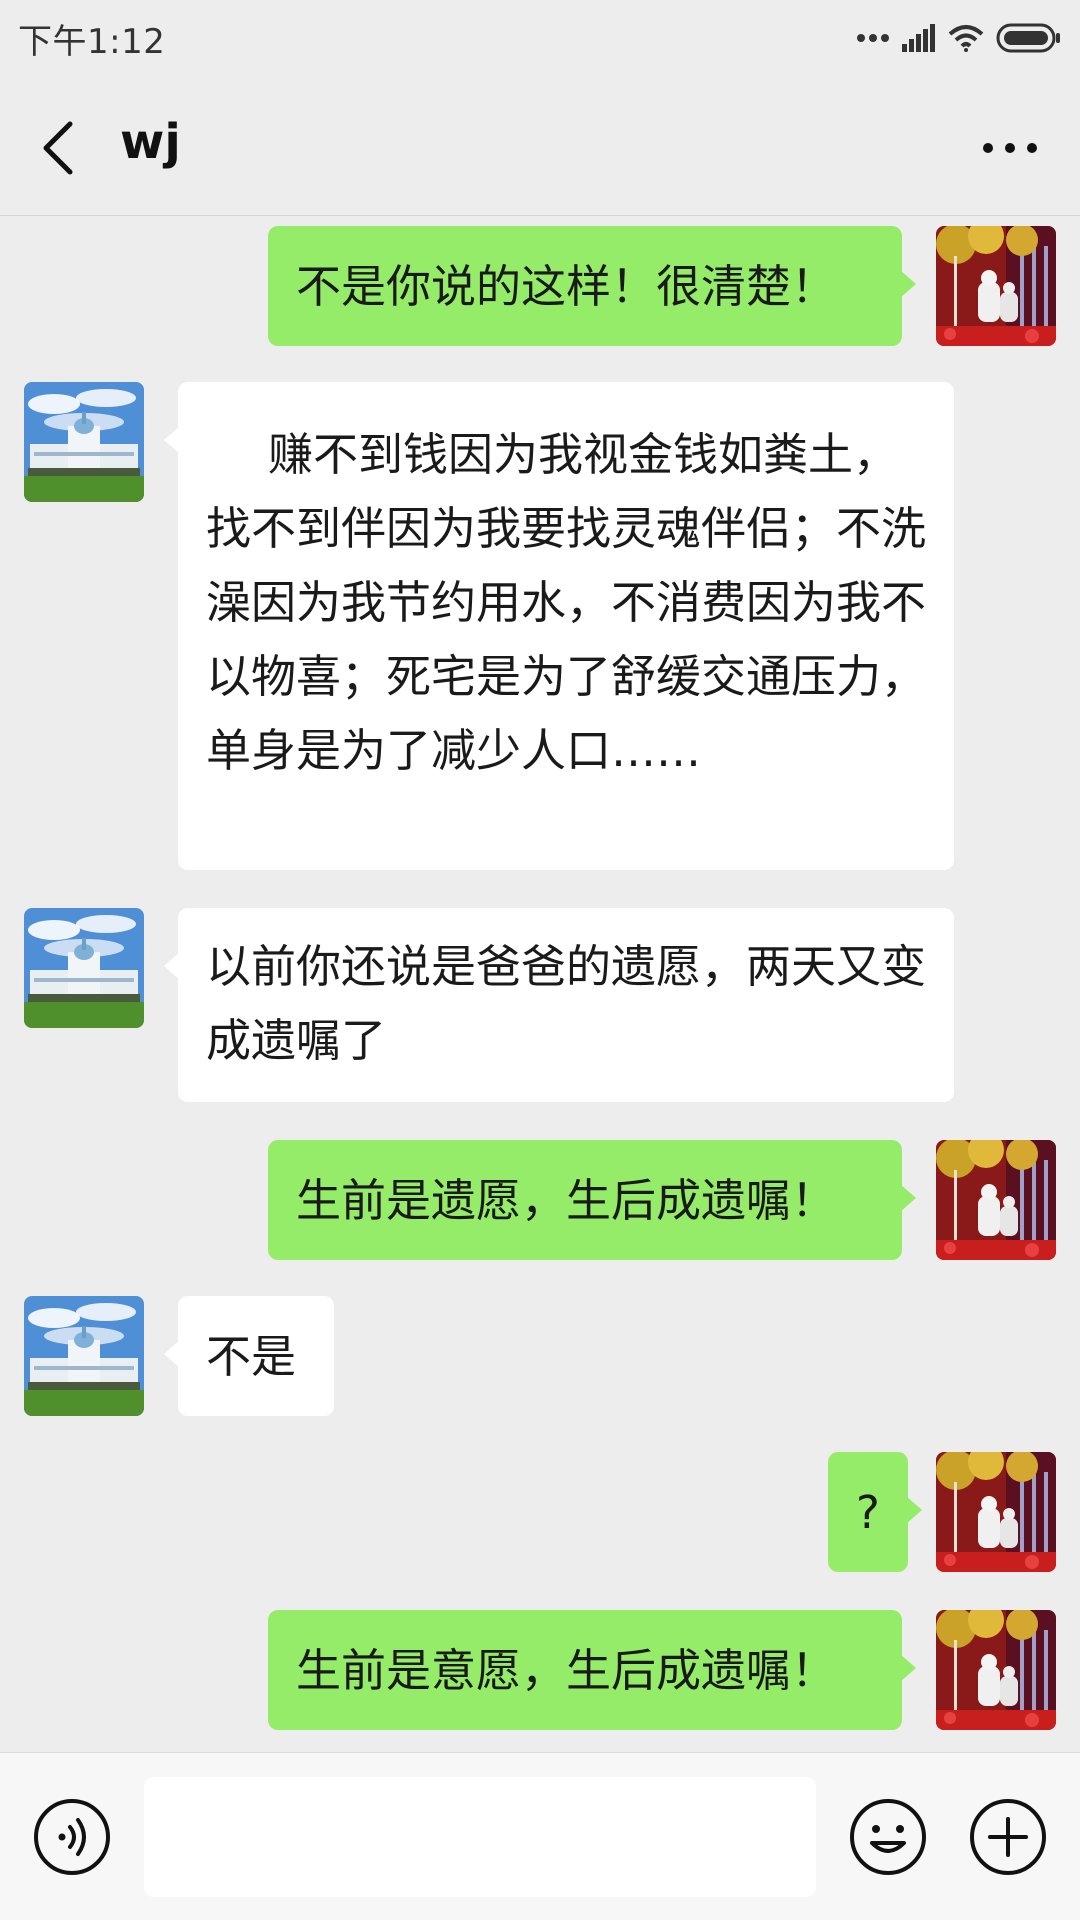 The width and height of the screenshot is (1080, 1920). Describe the element at coordinates (566, 1003) in the screenshot. I see `message-text: 以前你还说是爸爸的遗愿，两天又变成遗嘱了` at that location.